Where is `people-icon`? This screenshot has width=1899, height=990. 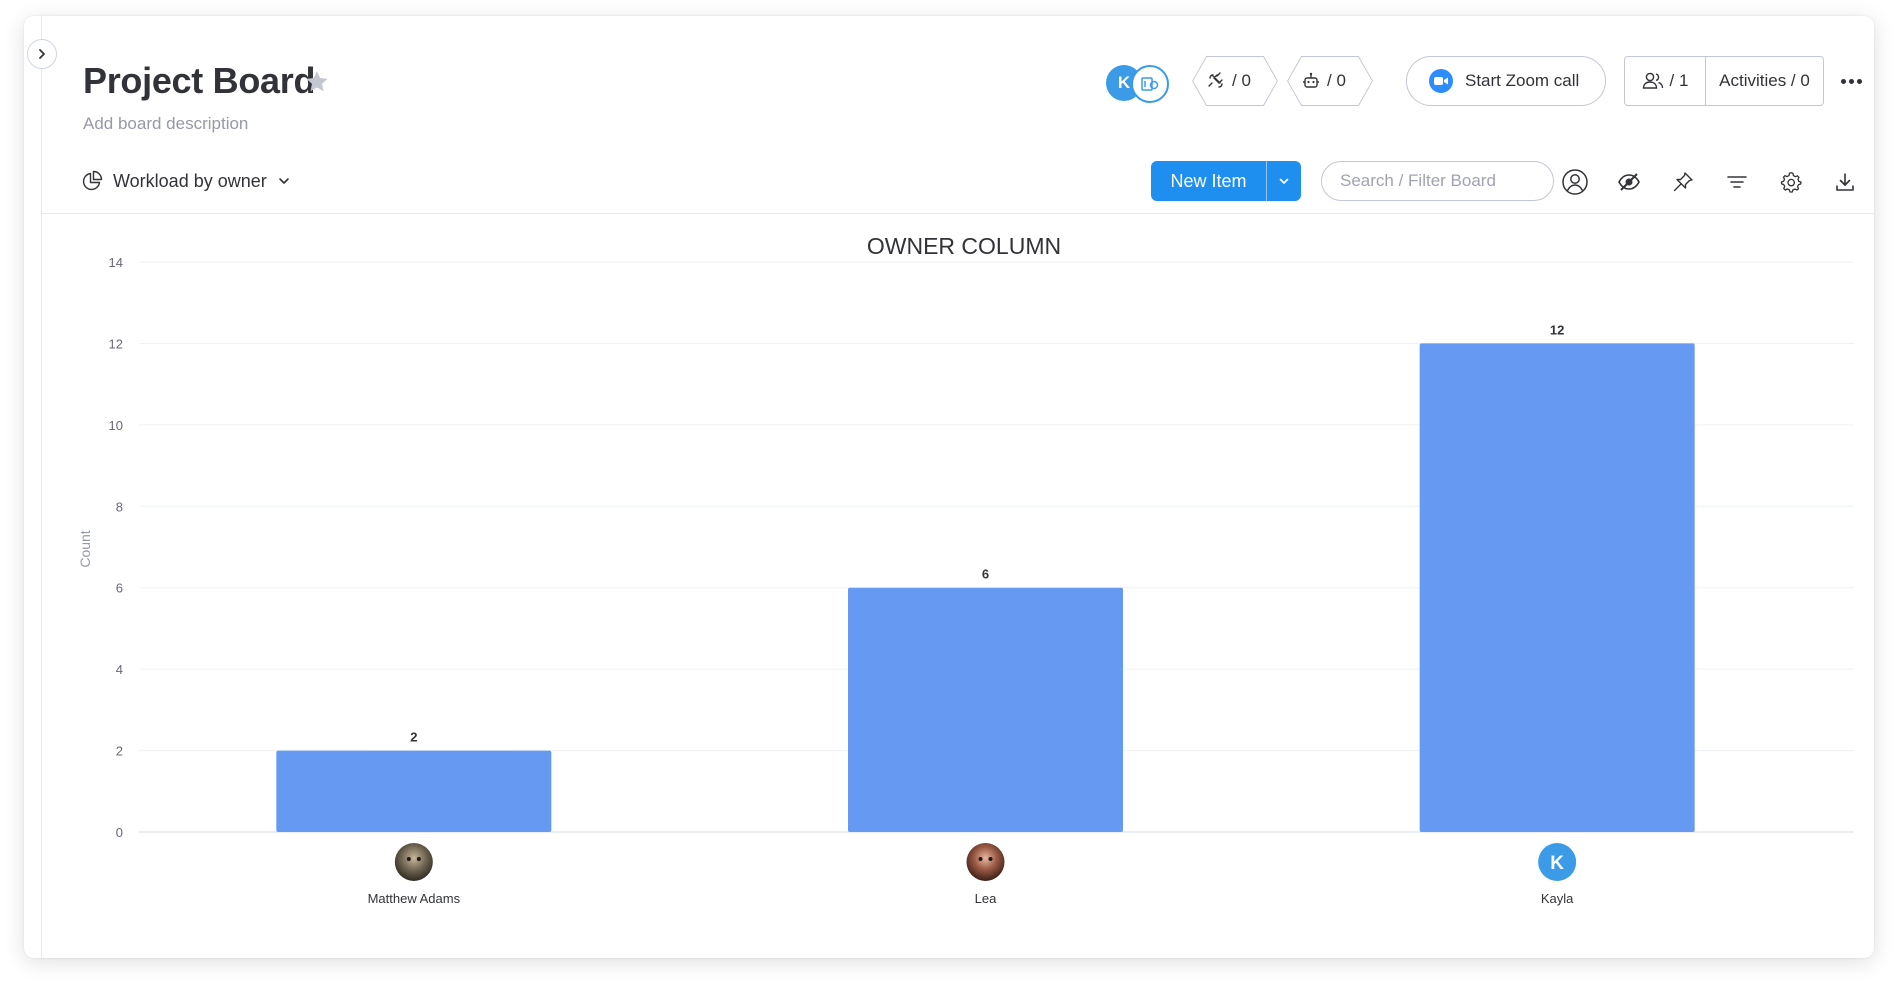 people-icon is located at coordinates (1652, 80).